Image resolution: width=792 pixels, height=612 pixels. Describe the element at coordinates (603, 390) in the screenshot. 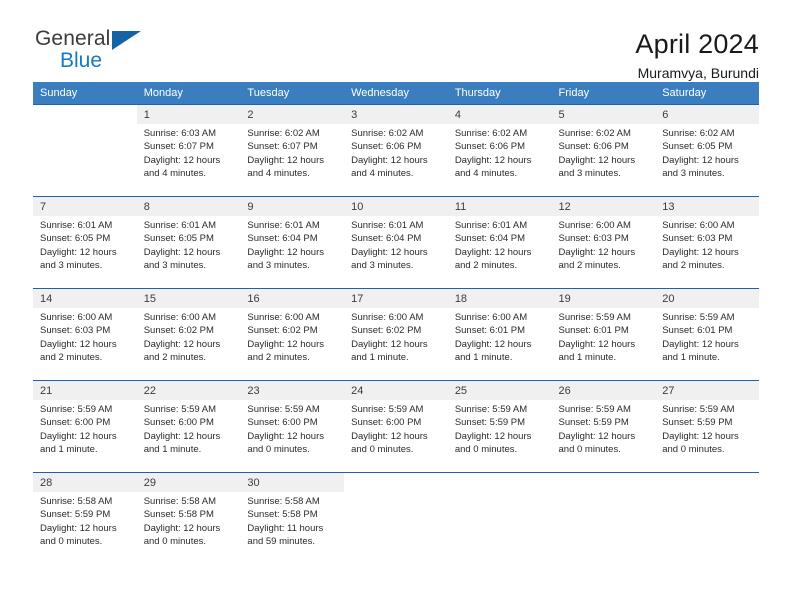

I see `day-number: 26` at that location.